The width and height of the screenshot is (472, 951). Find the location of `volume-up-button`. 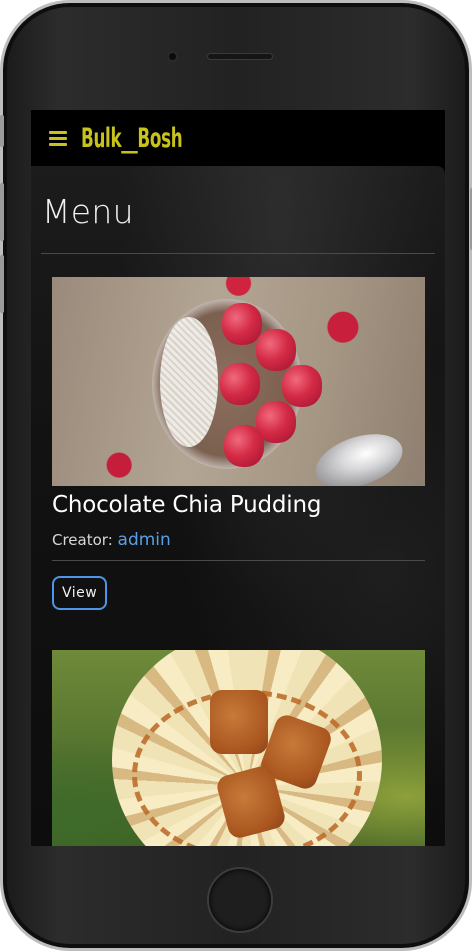

volume-up-button is located at coordinates (2, 212).